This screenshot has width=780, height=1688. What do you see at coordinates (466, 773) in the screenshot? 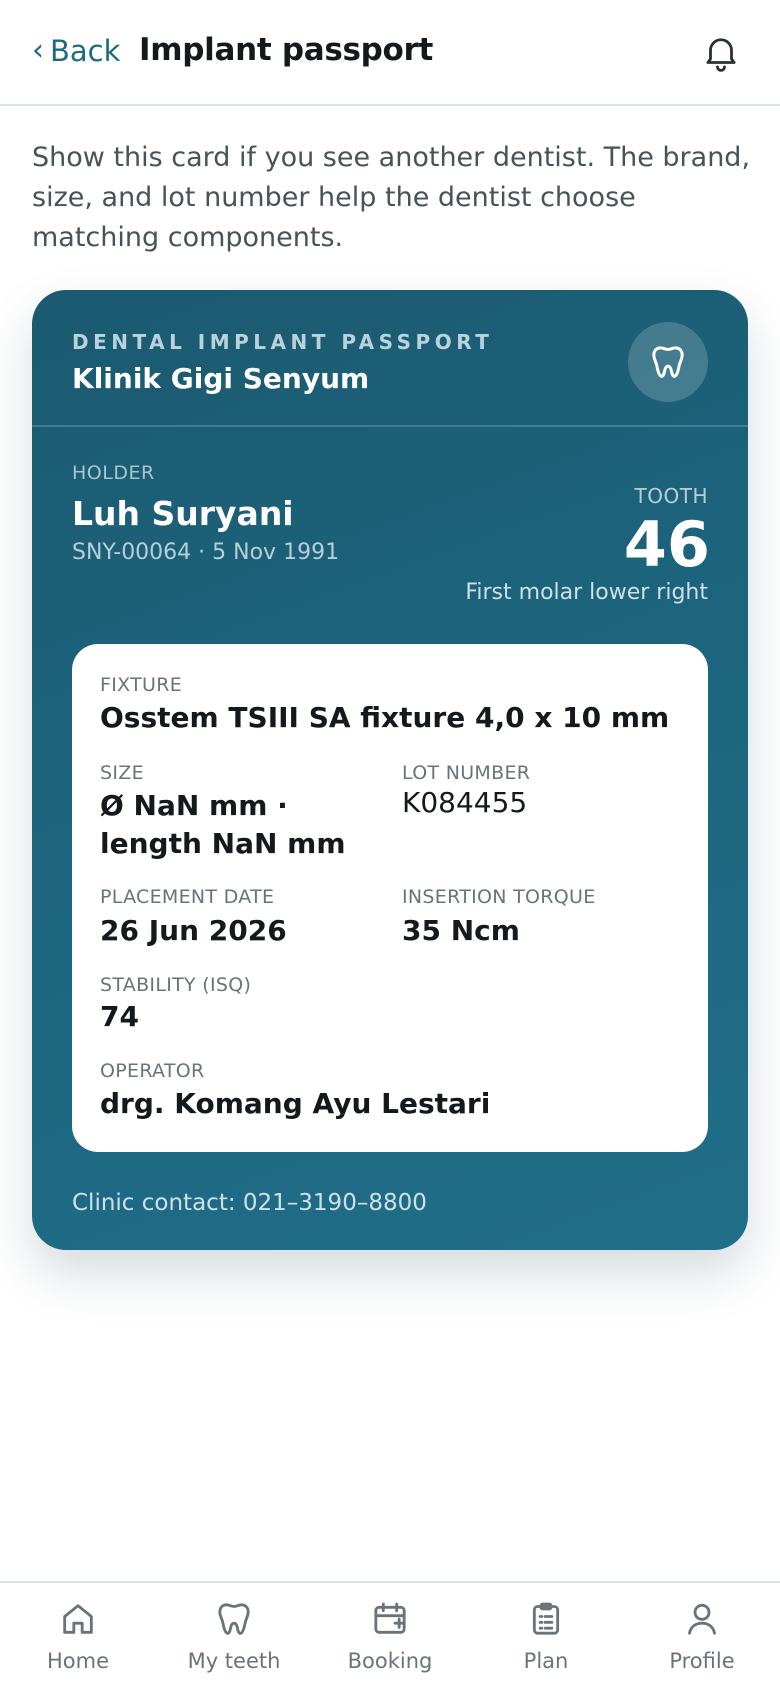
I see `lot-number-label: LOT NUMBER` at bounding box center [466, 773].